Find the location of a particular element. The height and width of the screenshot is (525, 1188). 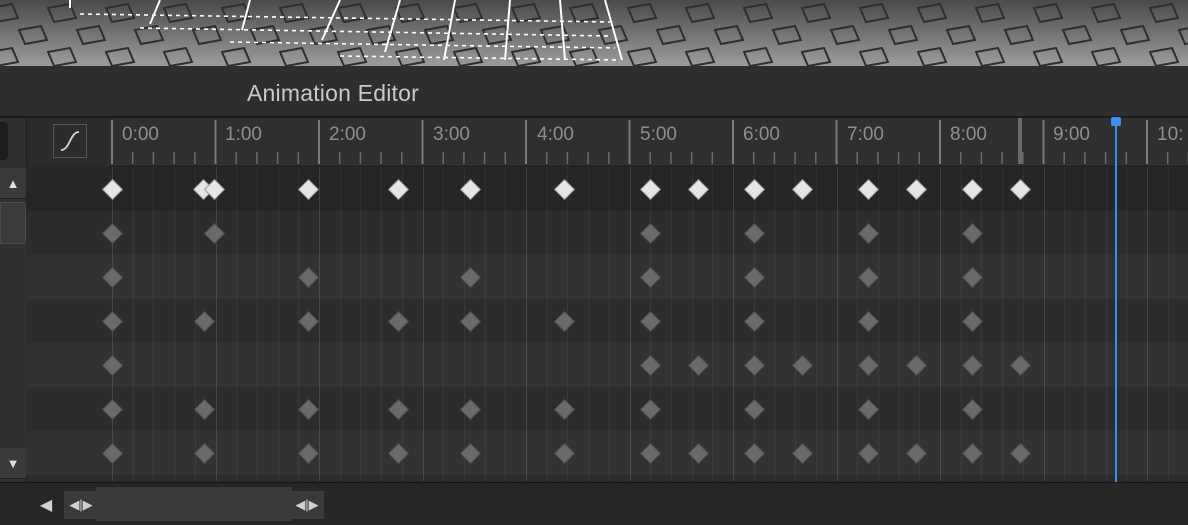

viewport-scene is located at coordinates (594, 33).